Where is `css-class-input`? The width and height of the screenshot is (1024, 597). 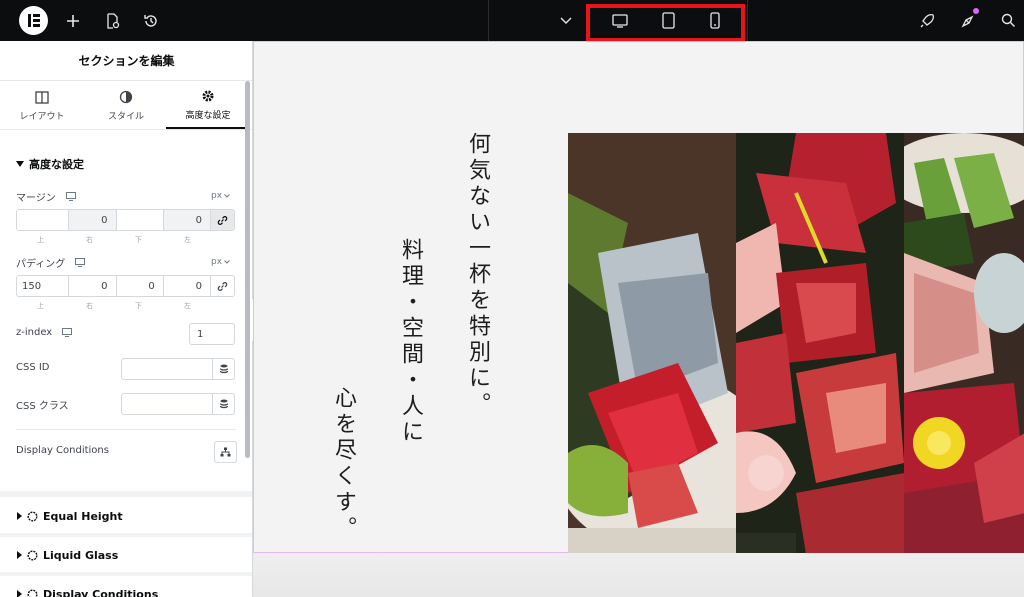 css-class-input is located at coordinates (167, 404).